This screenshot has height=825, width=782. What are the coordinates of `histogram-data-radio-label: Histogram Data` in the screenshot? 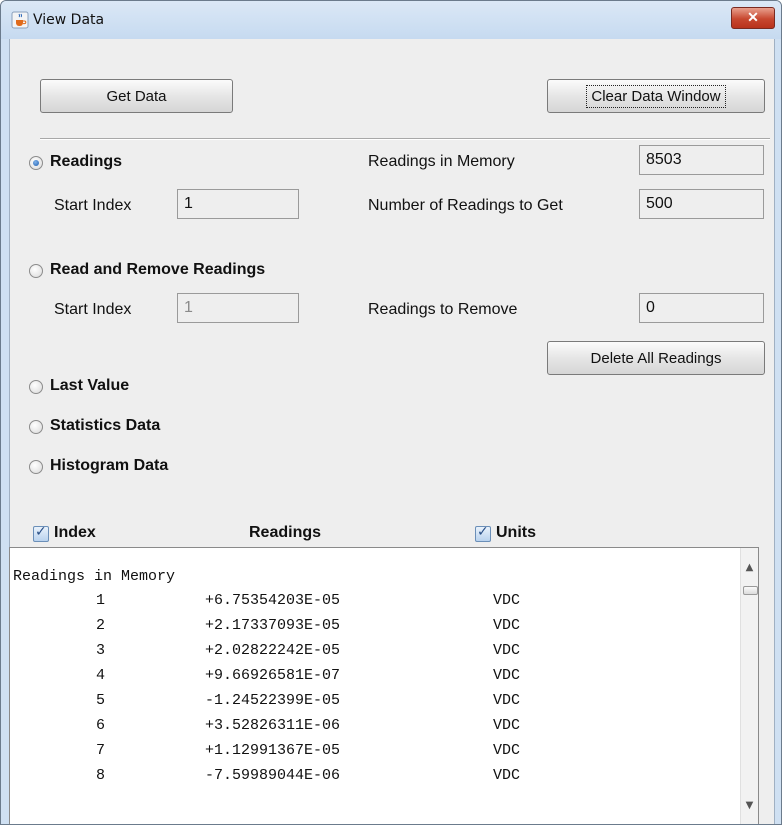 It's located at (109, 466).